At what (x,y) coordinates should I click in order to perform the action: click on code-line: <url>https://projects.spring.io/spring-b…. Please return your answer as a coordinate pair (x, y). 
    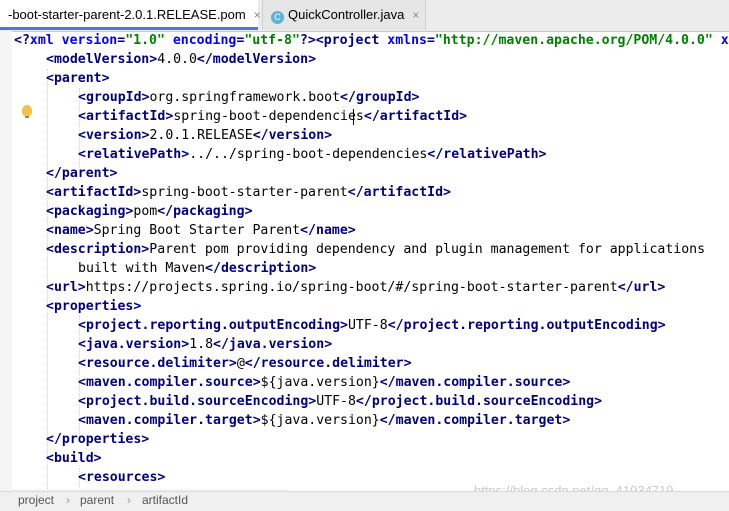
    Looking at the image, I should click on (356, 287).